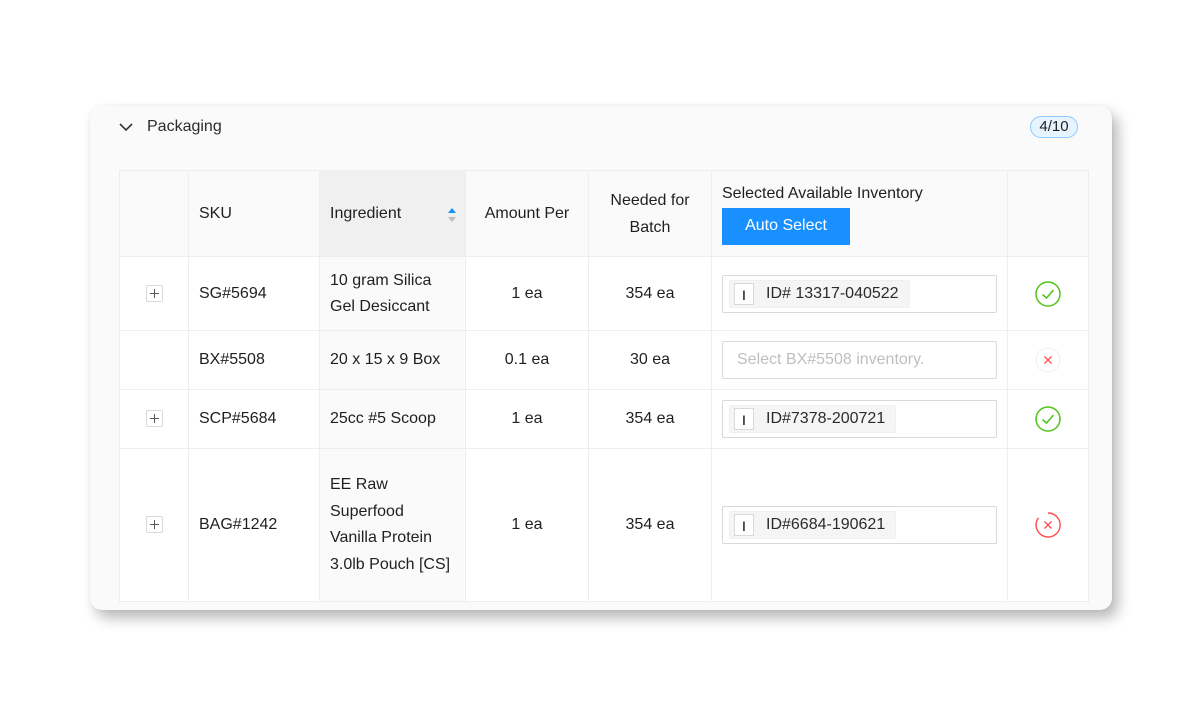 The width and height of the screenshot is (1200, 720). Describe the element at coordinates (831, 359) in the screenshot. I see `inventory-select-placeholder: Select BX#5508 inventory.` at that location.